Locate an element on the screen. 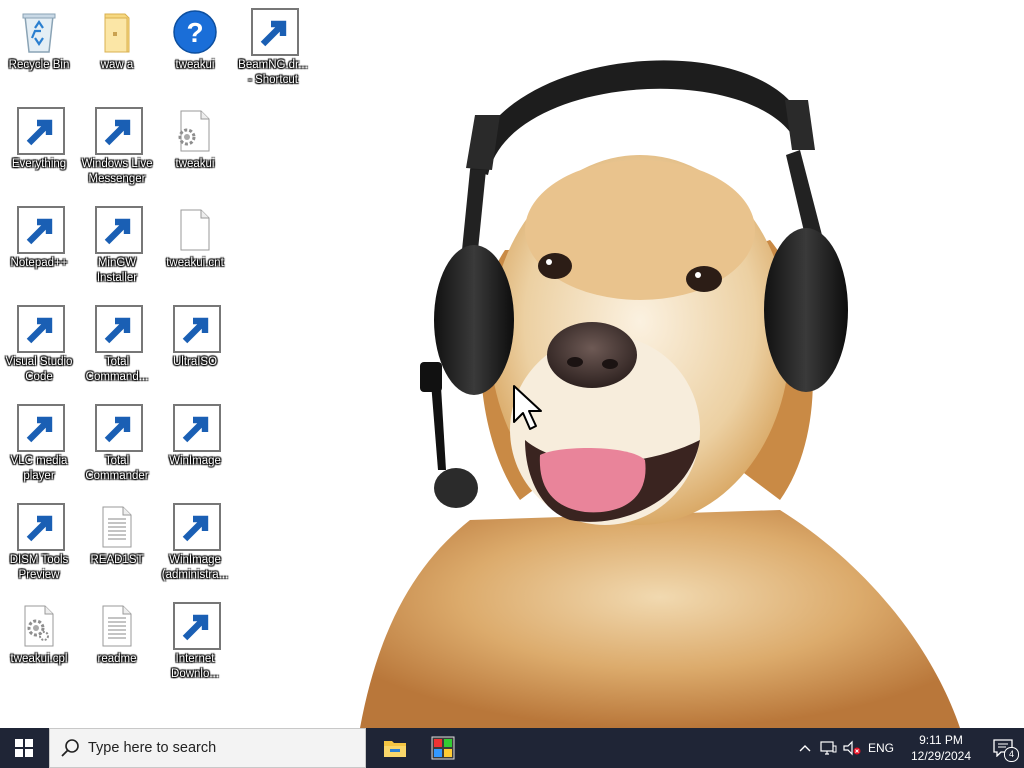  icon-label: MinGW Installer is located at coordinates (117, 270).